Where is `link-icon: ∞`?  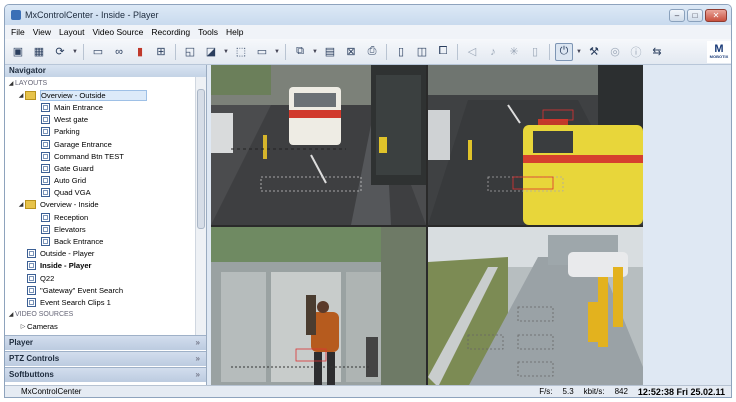
link-icon: ∞ is located at coordinates (119, 52).